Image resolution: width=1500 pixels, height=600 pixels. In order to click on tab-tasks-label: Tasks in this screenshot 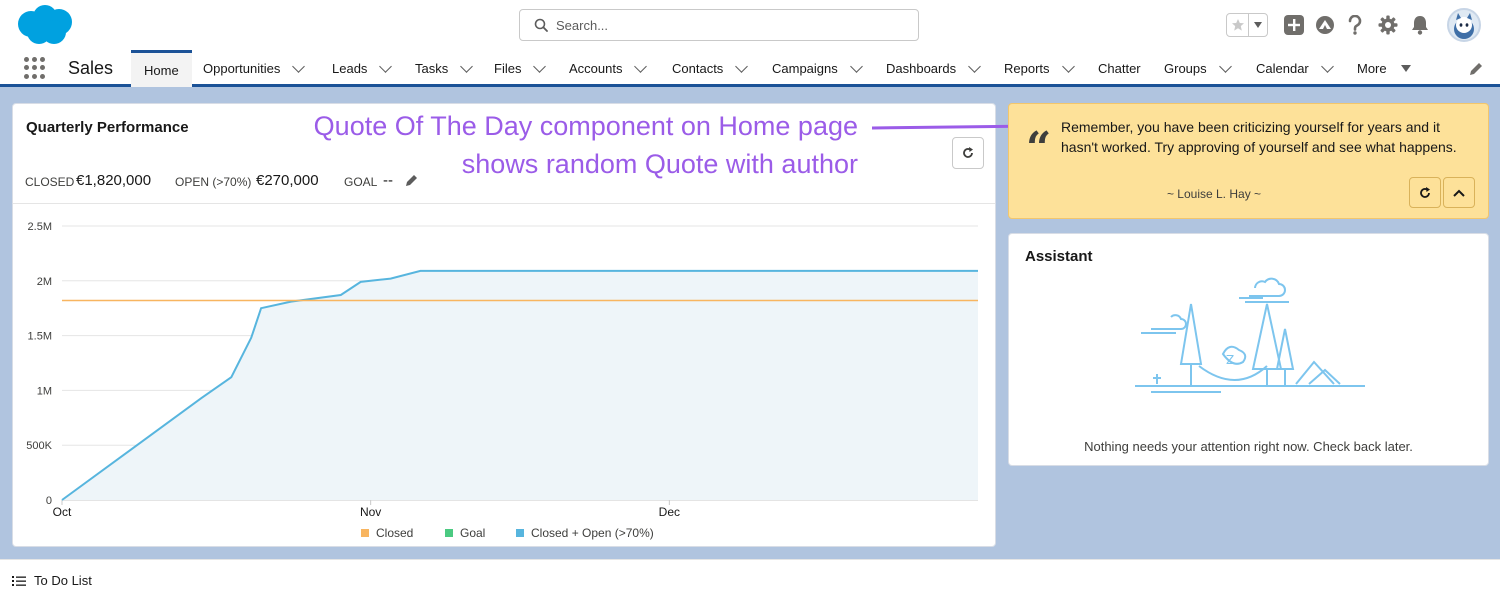, I will do `click(432, 68)`.